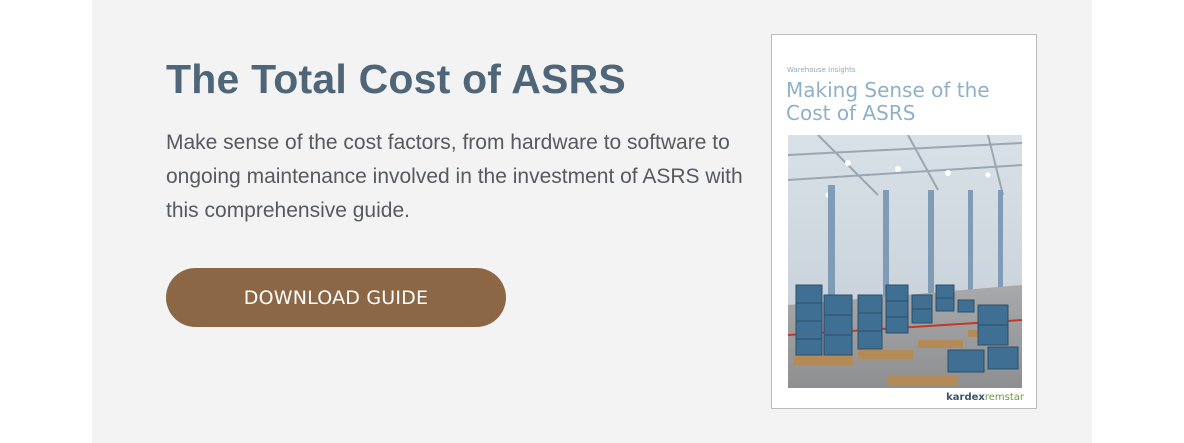 This screenshot has width=1184, height=443. What do you see at coordinates (985, 397) in the screenshot?
I see `cover-brand-logo: kardexremstar` at bounding box center [985, 397].